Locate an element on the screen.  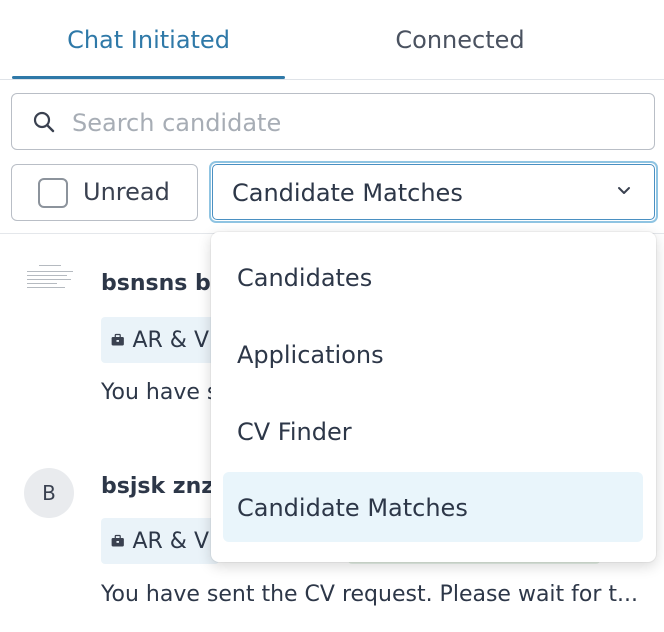
search-icon is located at coordinates (44, 122).